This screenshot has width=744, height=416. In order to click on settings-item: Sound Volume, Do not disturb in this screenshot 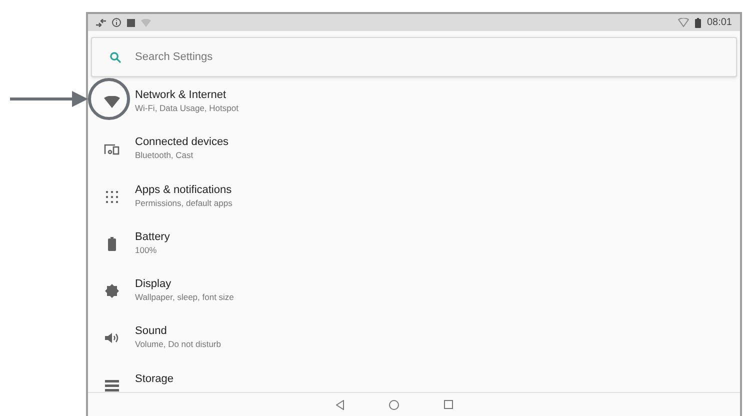, I will do `click(414, 348)`.